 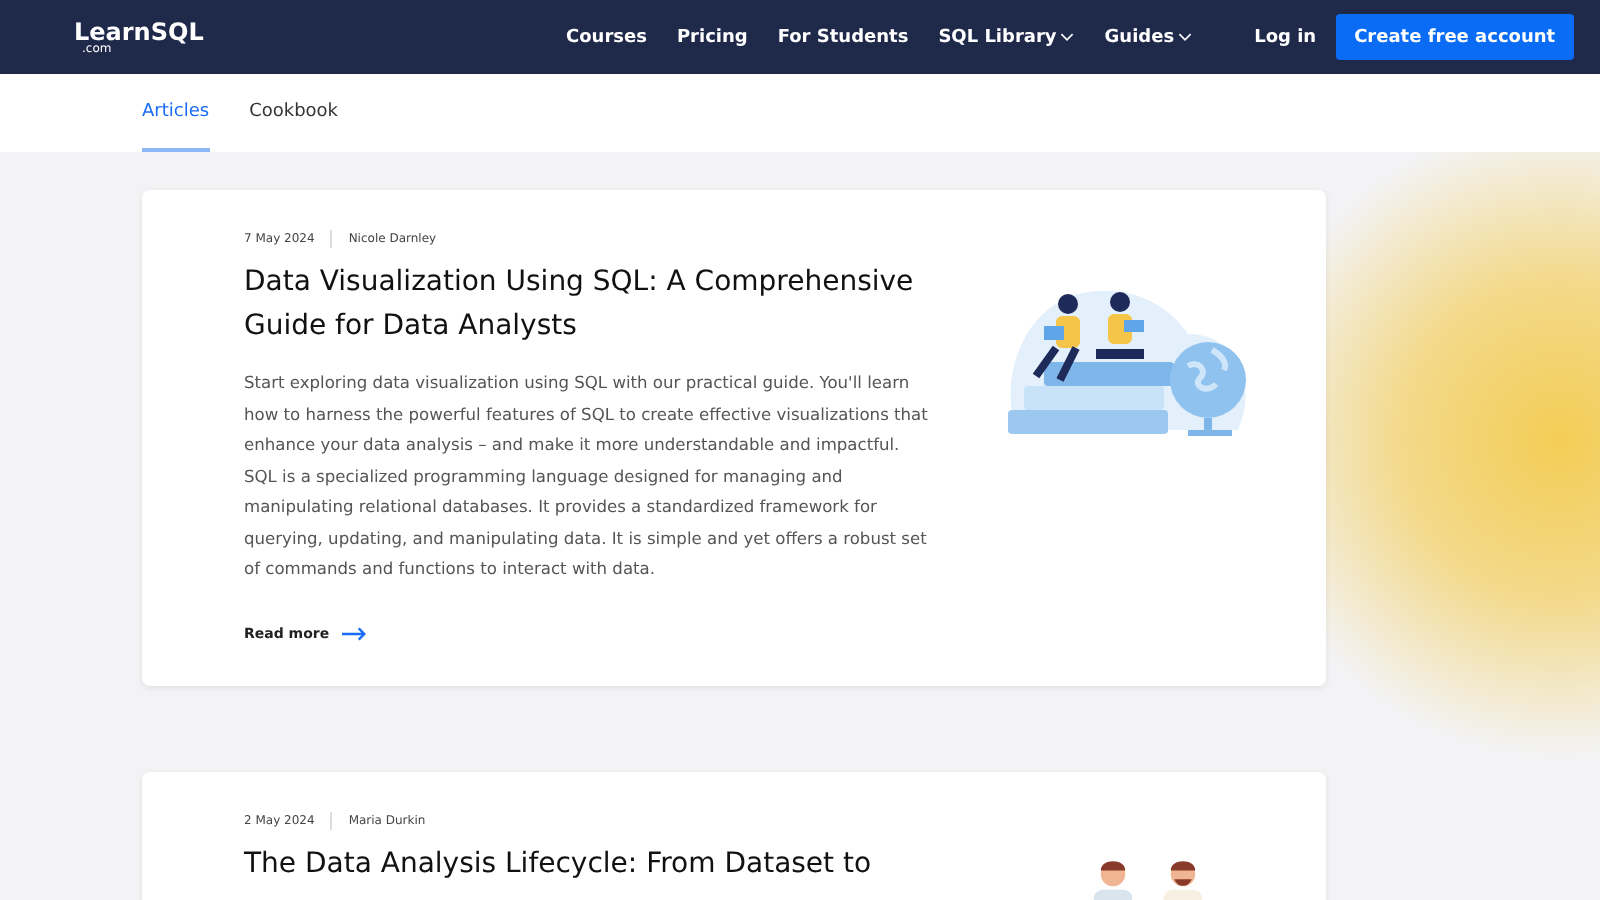 I want to click on arrow-right-icon, so click(x=354, y=633).